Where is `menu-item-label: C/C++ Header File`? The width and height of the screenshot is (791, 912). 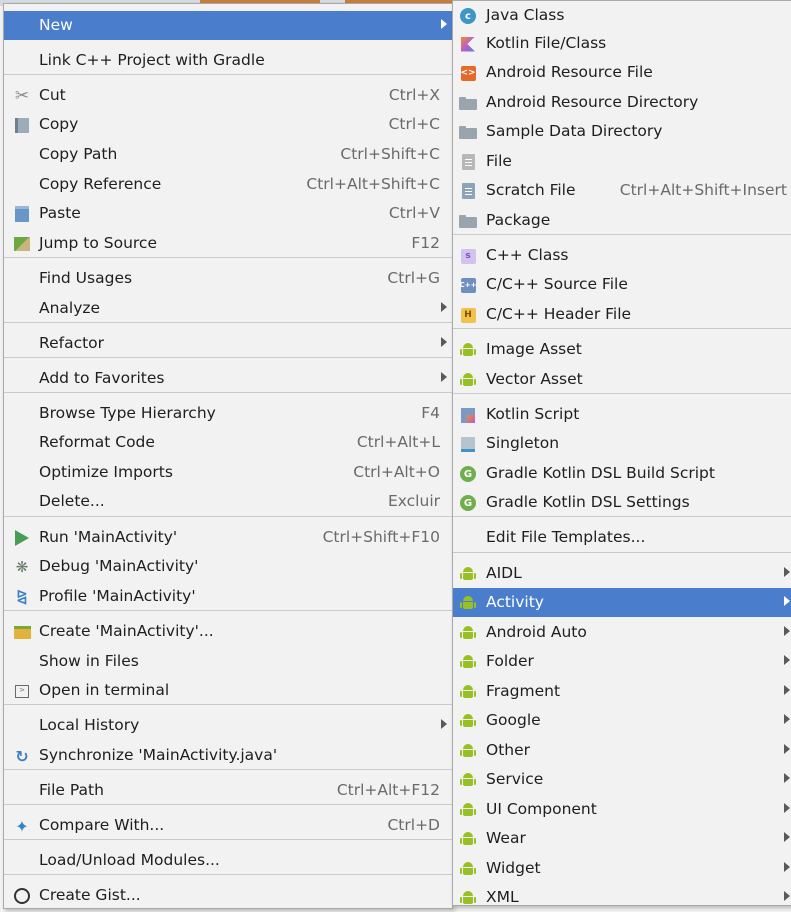 menu-item-label: C/C++ Header File is located at coordinates (559, 314).